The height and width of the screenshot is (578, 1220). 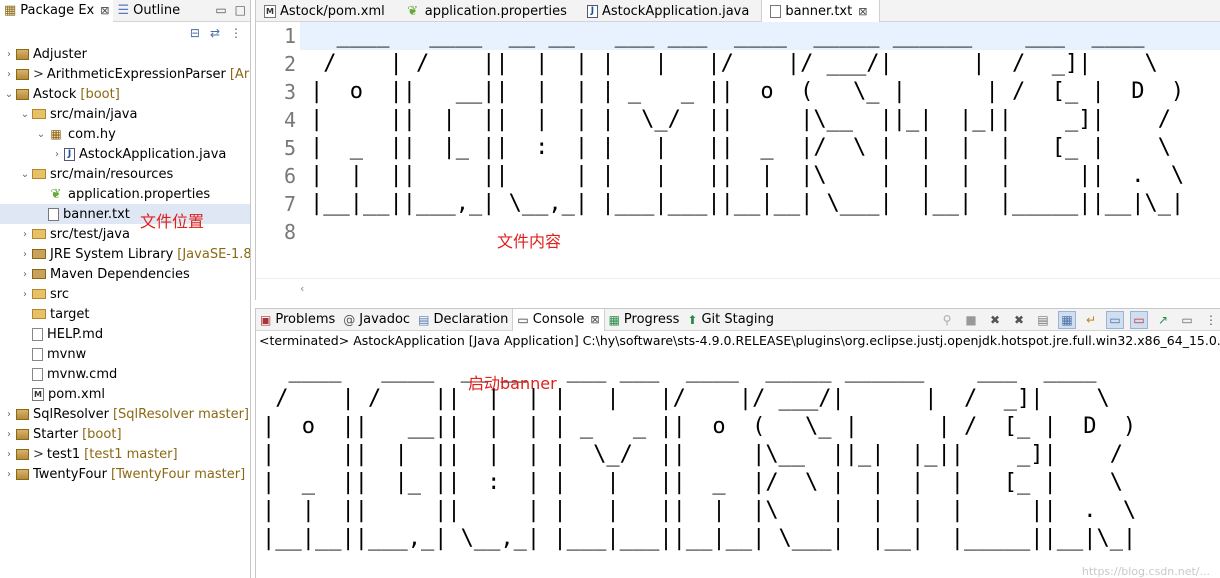 What do you see at coordinates (125, 354) in the screenshot?
I see `tree-item: mvnw` at bounding box center [125, 354].